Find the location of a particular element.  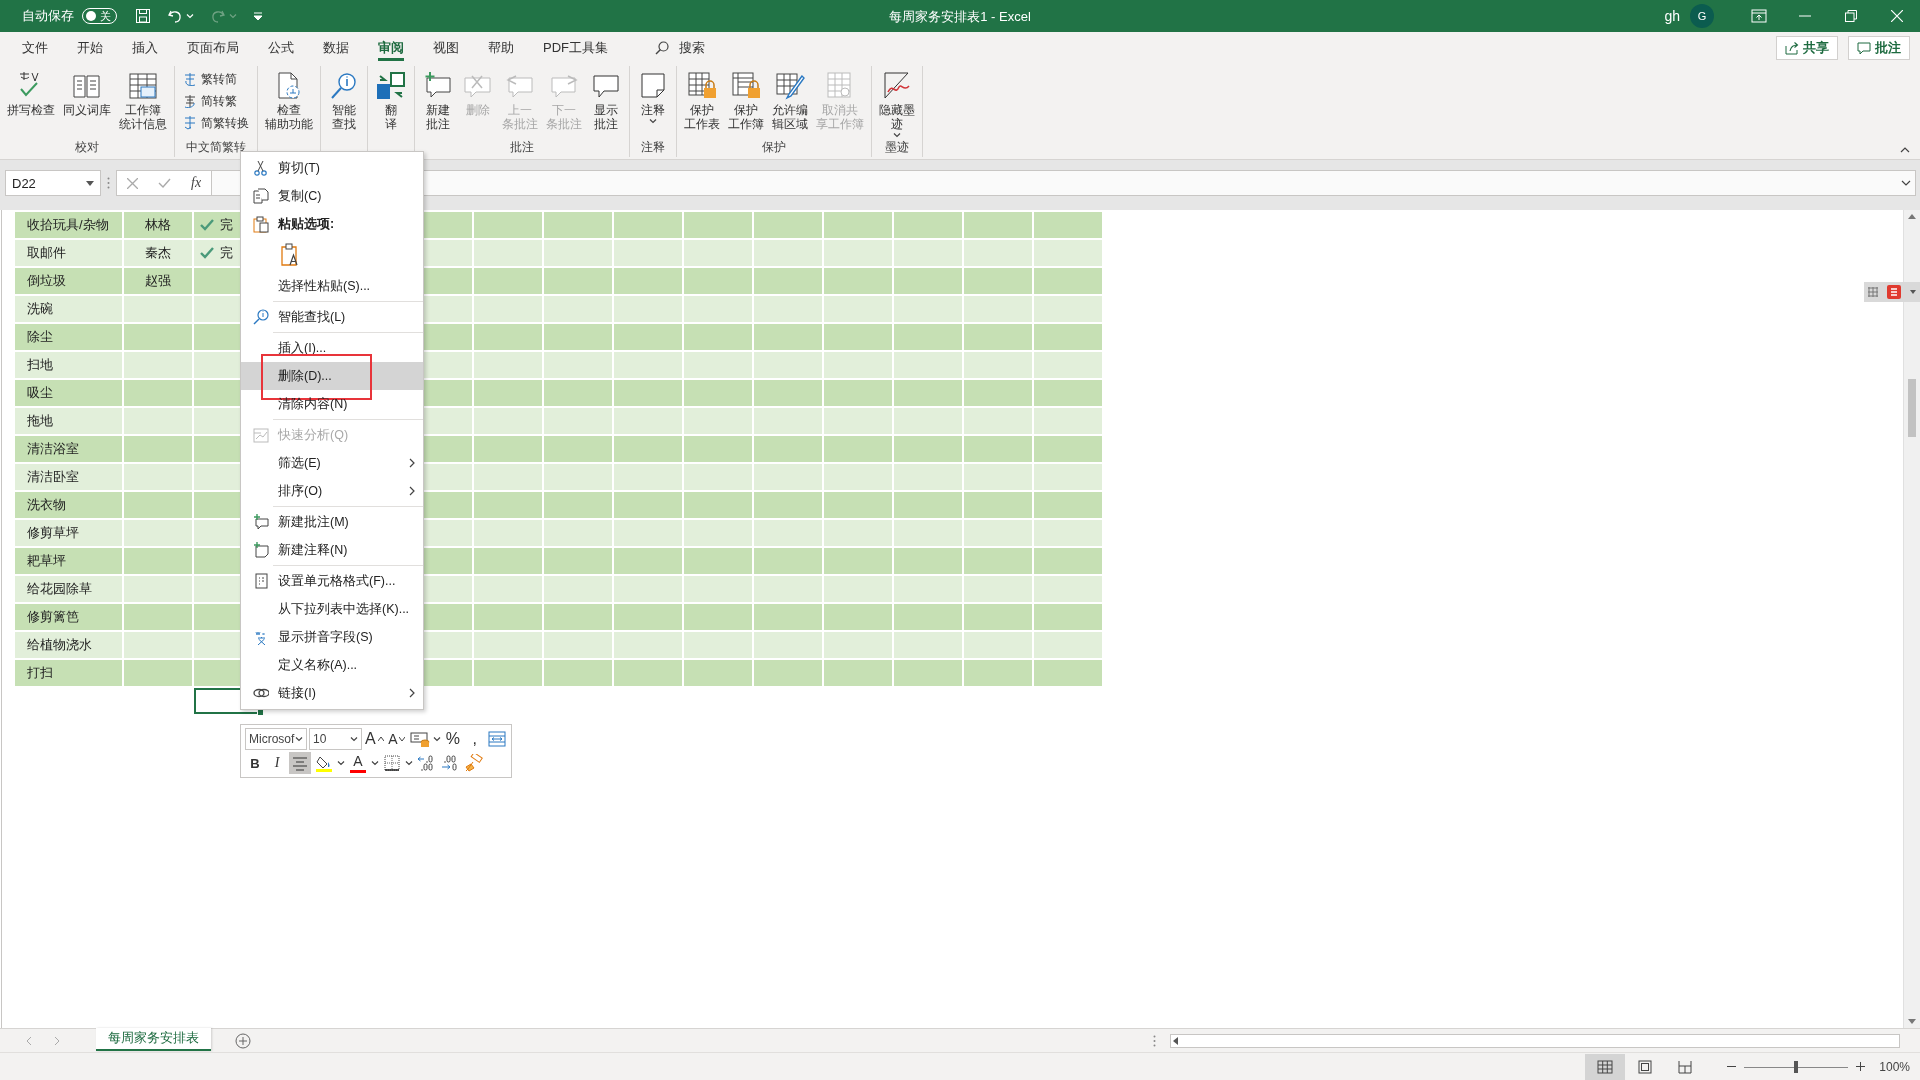

ribbon-tab: 数据 is located at coordinates (336, 48).